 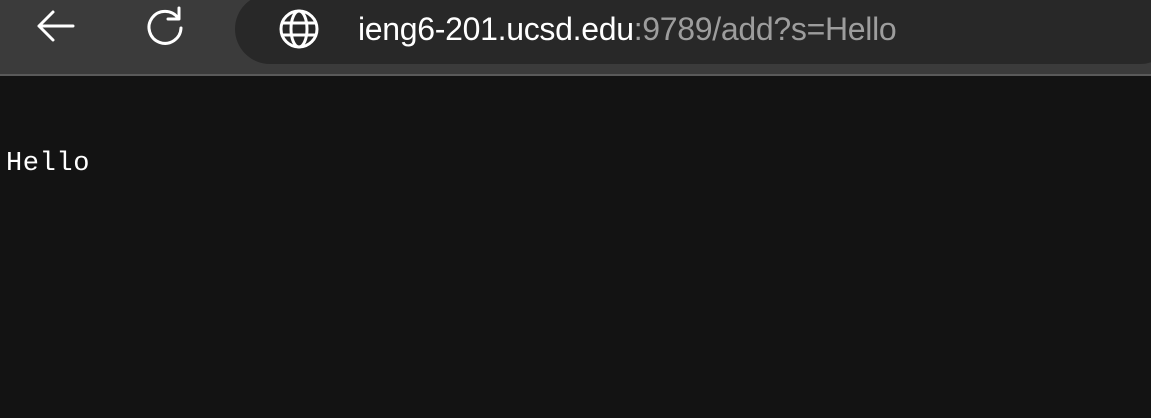 What do you see at coordinates (299, 29) in the screenshot?
I see `globe-icon` at bounding box center [299, 29].